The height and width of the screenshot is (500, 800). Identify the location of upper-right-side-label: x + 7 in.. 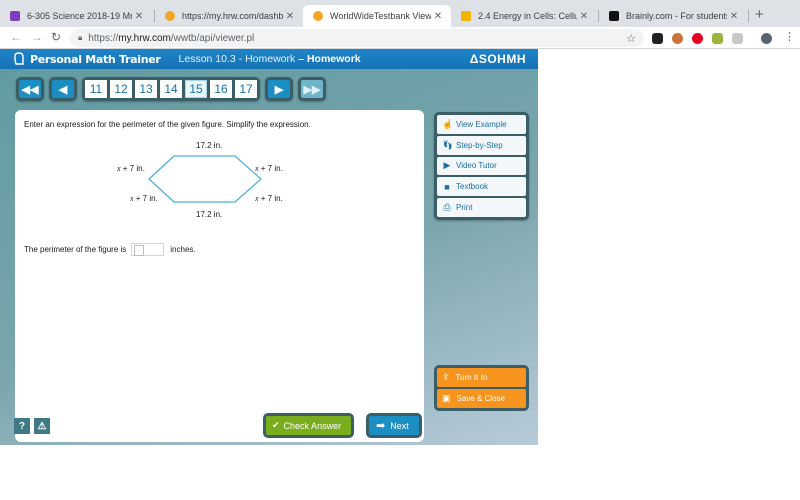
(269, 168).